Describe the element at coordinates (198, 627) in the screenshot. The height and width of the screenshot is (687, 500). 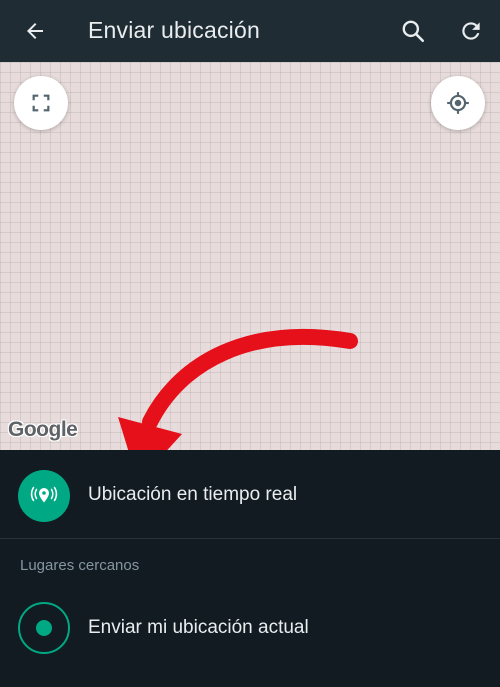
I see `send-current-location-label: Enviar mi ubicación actual` at that location.